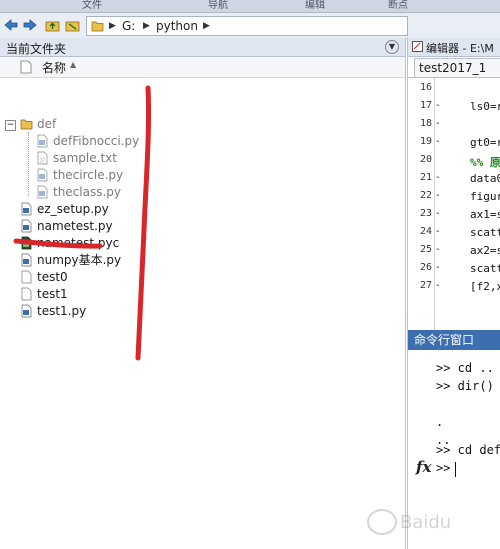 This screenshot has width=500, height=549. What do you see at coordinates (26, 243) in the screenshot?
I see `compiled-file-icon` at bounding box center [26, 243].